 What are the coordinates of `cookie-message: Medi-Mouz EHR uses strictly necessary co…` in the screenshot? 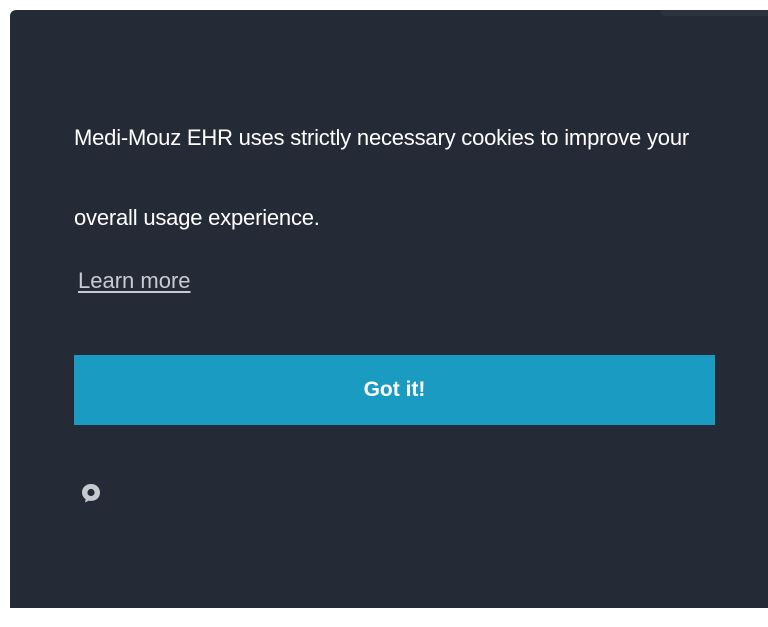 It's located at (382, 177).